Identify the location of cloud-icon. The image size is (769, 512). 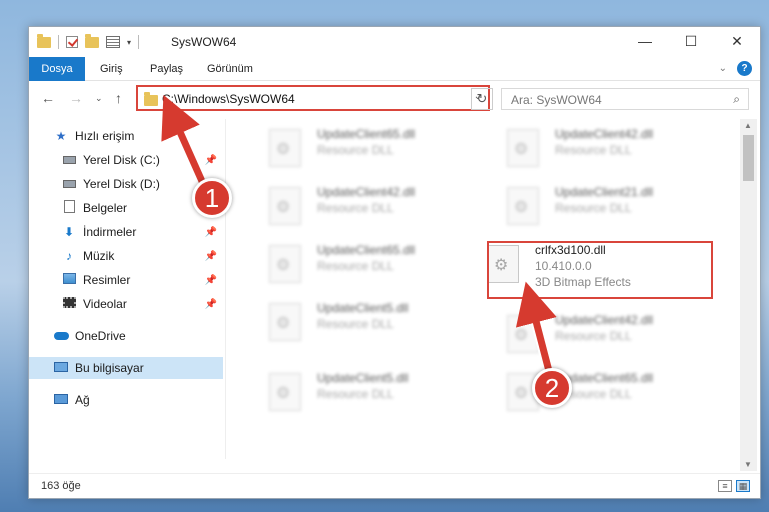
(61, 336).